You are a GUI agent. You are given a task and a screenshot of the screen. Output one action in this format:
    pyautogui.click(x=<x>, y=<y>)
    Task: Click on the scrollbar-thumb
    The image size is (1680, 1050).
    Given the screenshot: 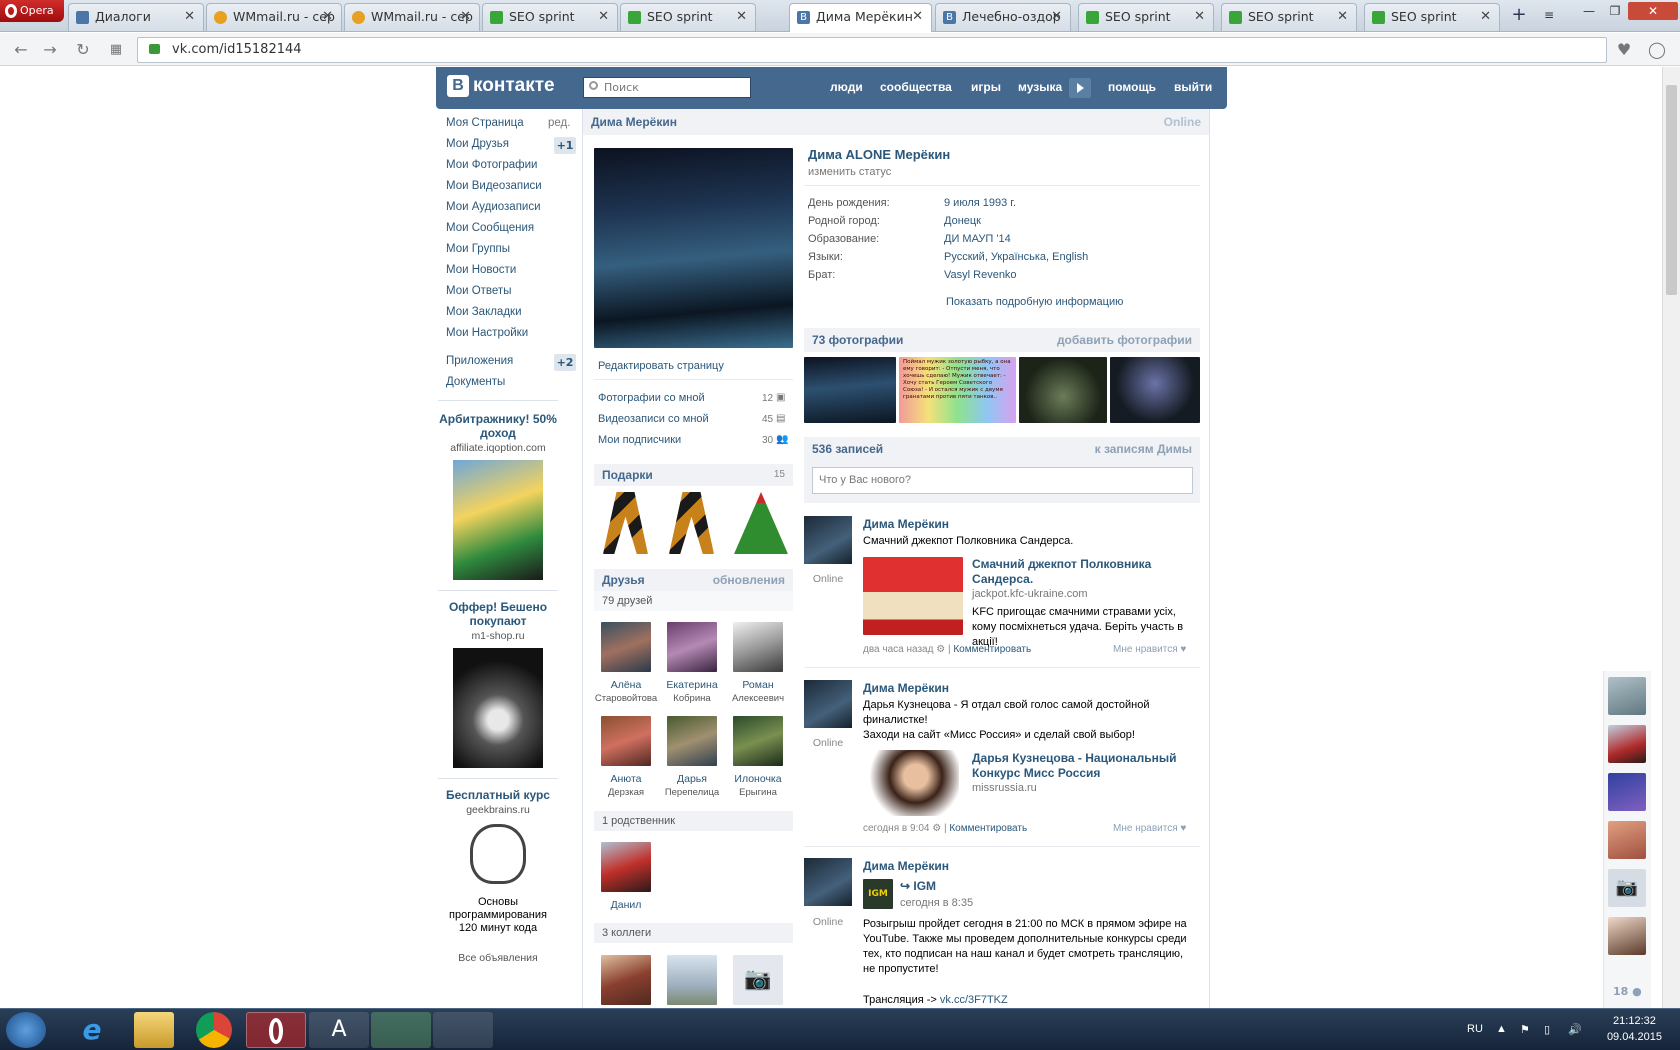 What is the action you would take?
    pyautogui.click(x=1671, y=190)
    